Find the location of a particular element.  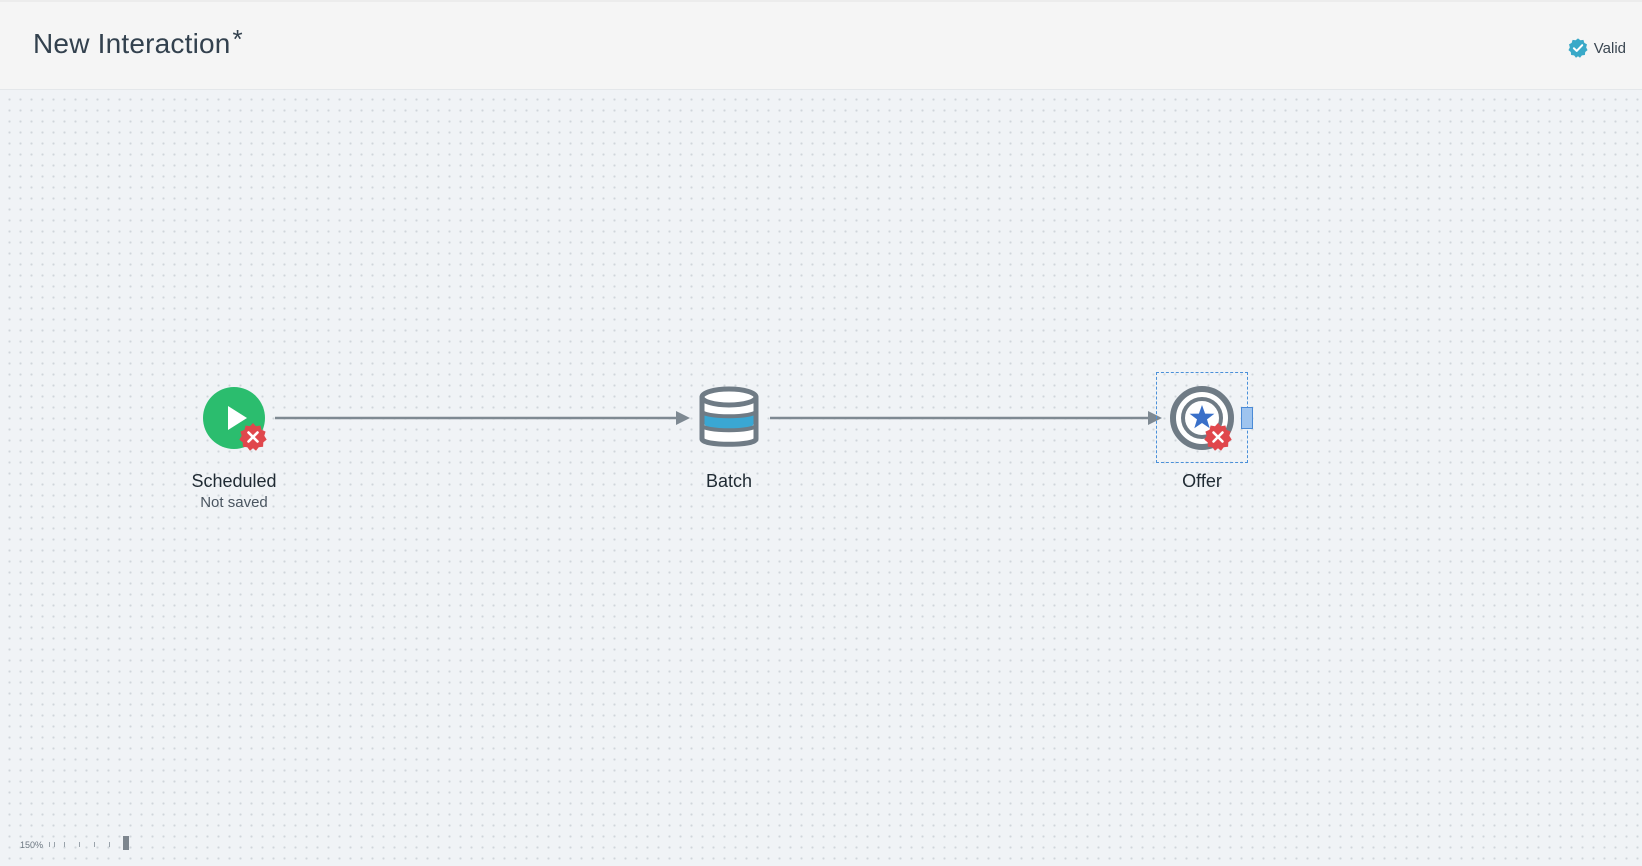

node-offer-label: Offer is located at coordinates (1202, 481).